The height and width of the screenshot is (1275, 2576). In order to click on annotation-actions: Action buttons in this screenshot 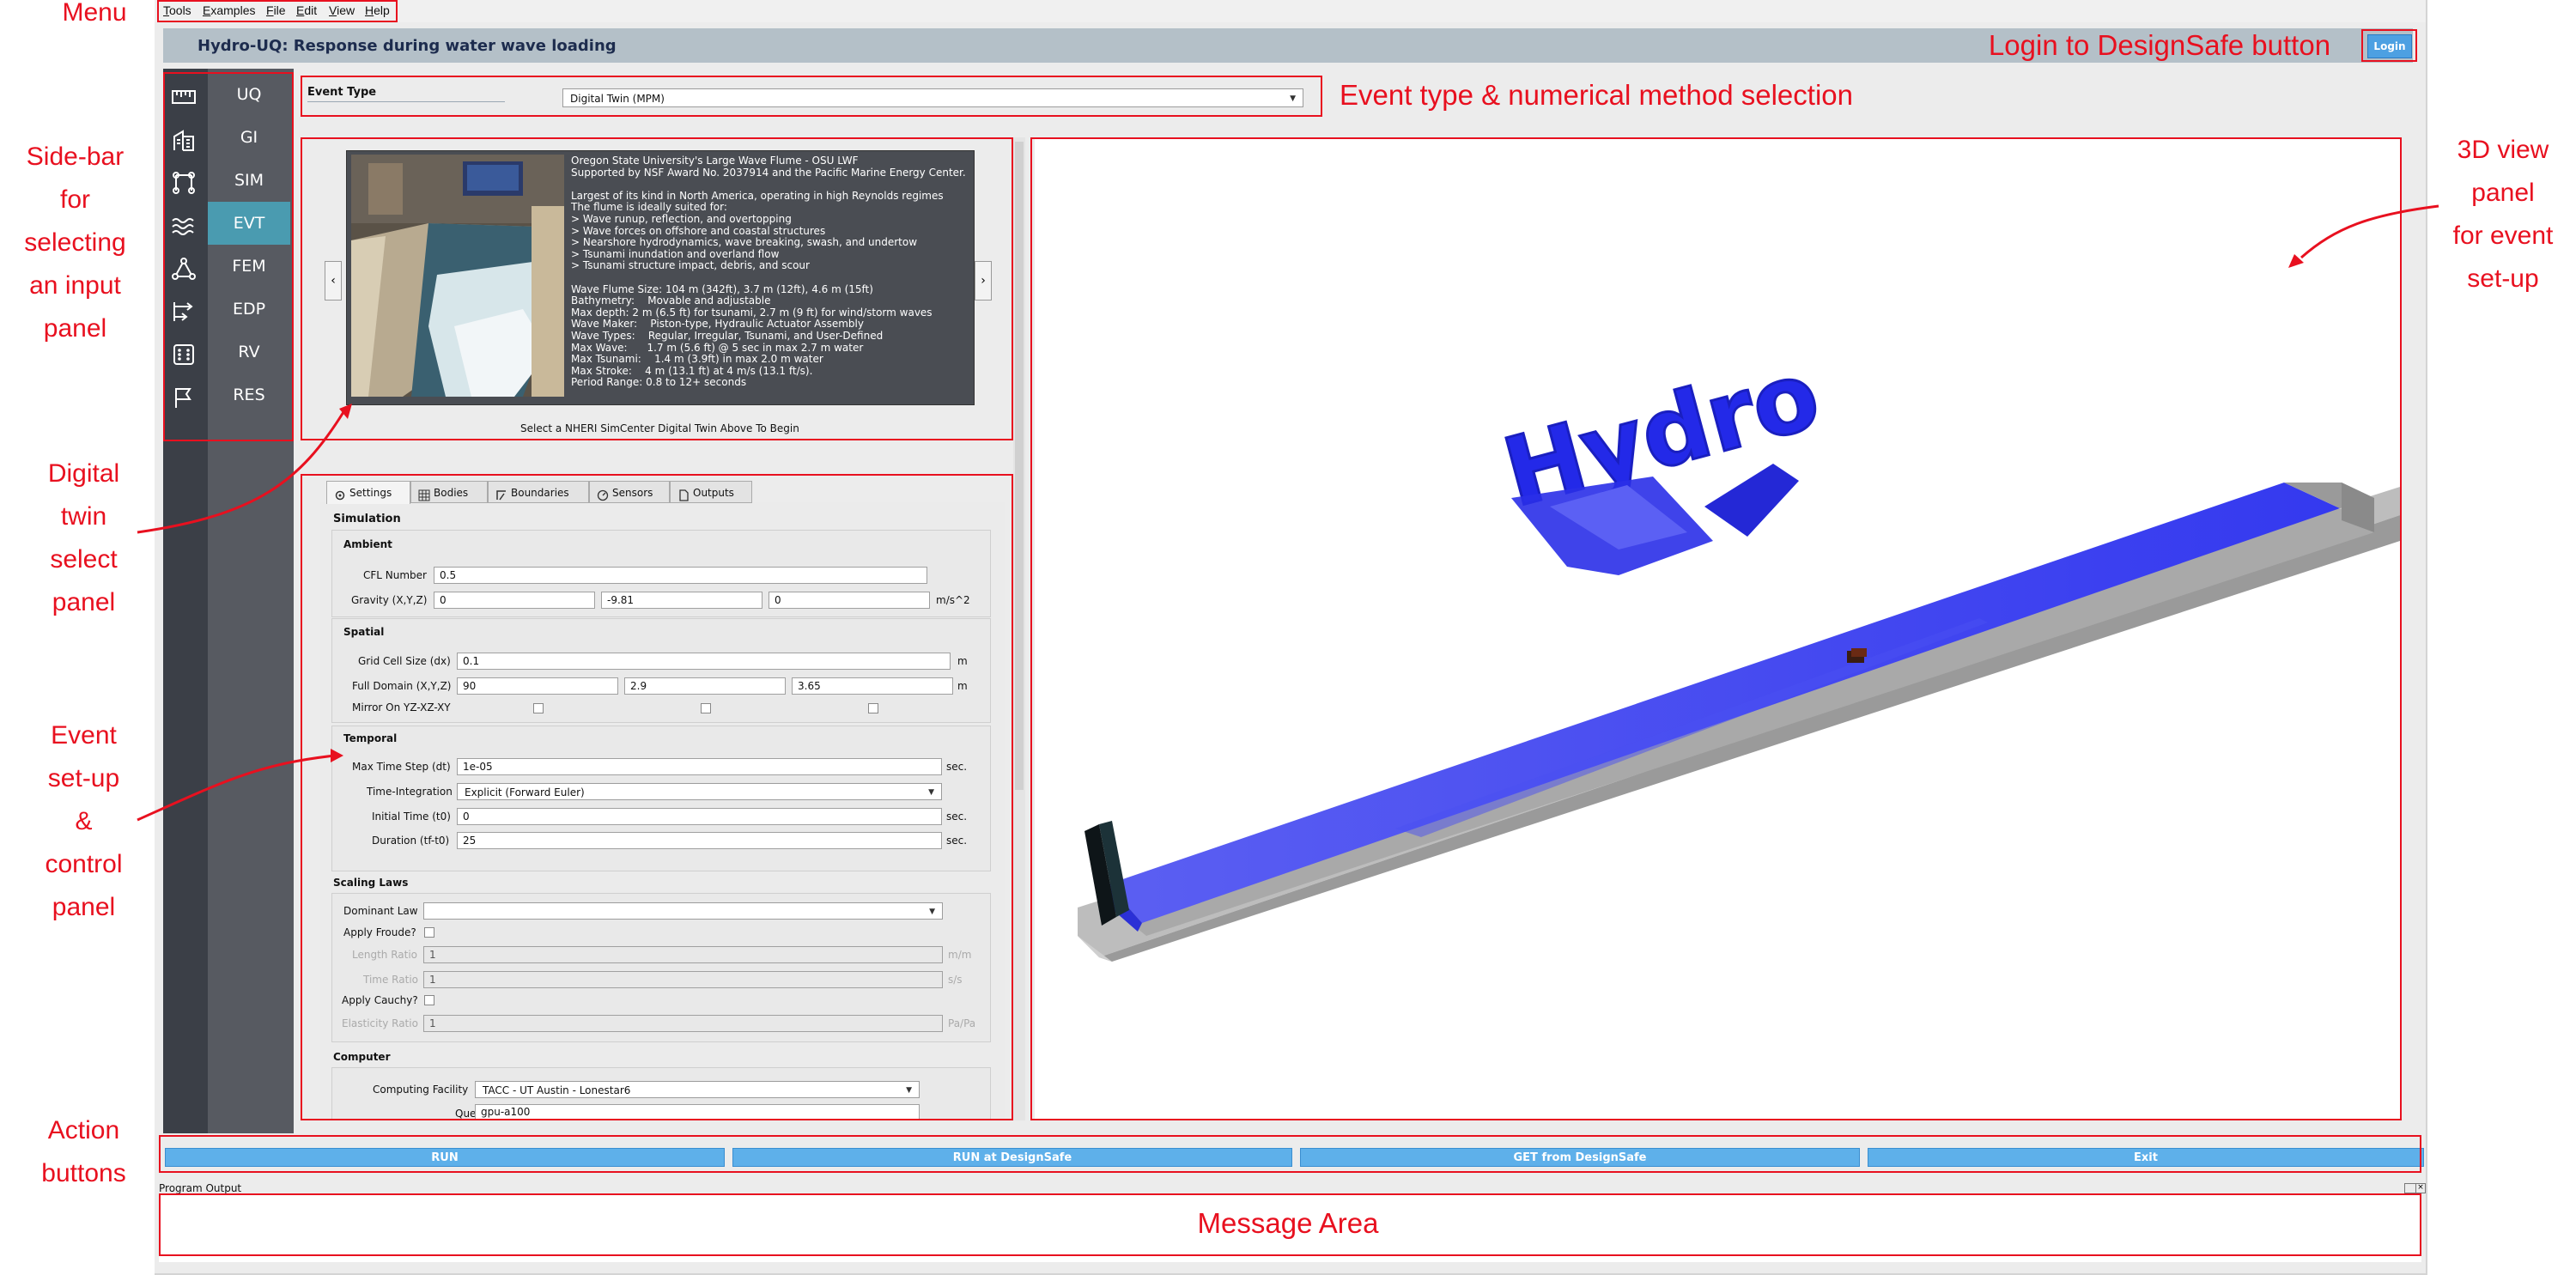, I will do `click(83, 1151)`.